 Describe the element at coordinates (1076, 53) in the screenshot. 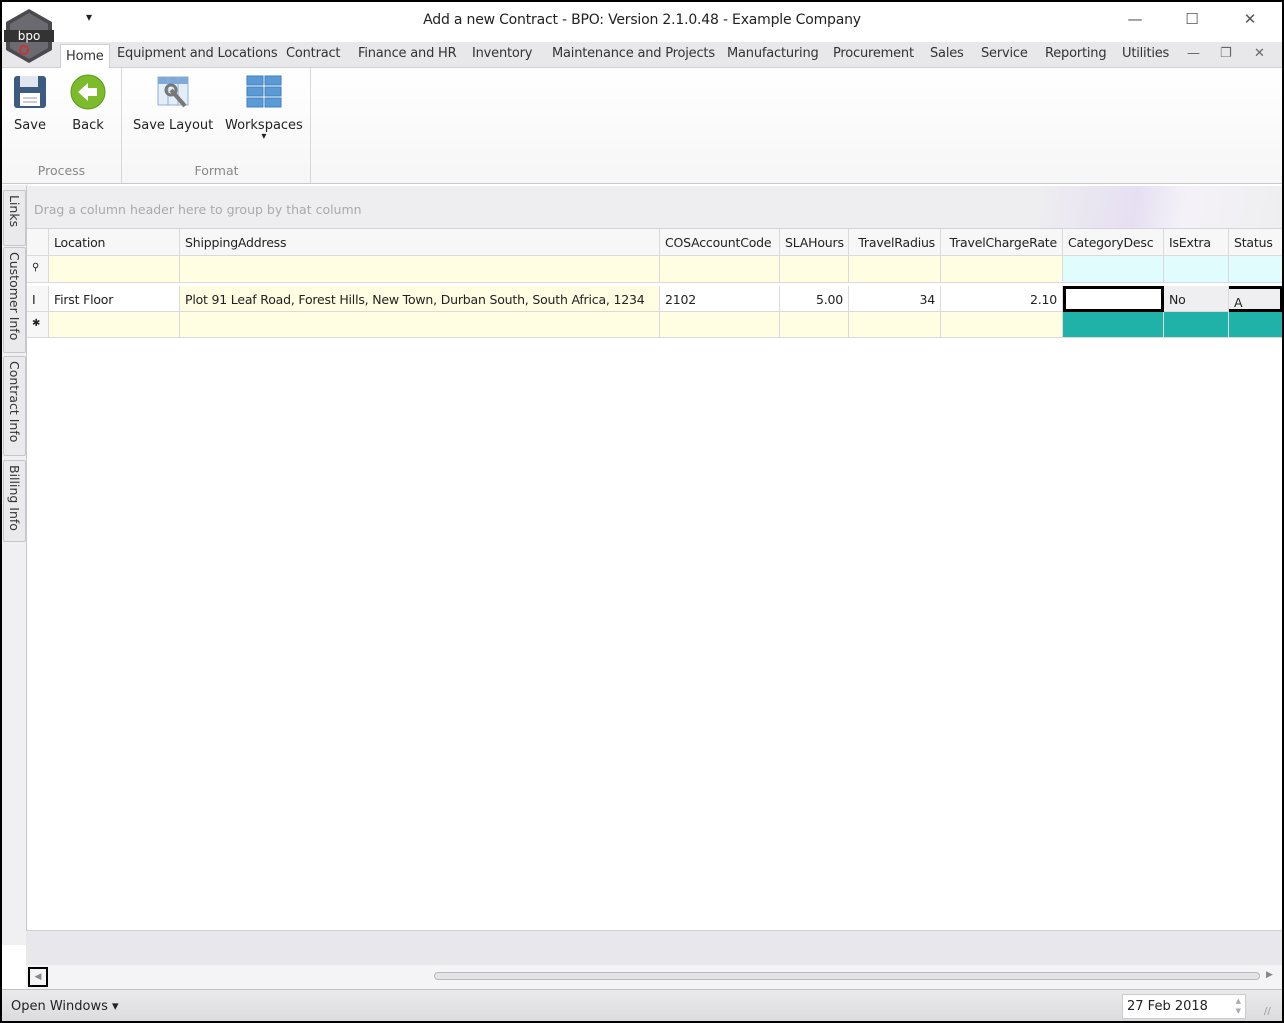

I see `tab-reporting: Reporting` at that location.